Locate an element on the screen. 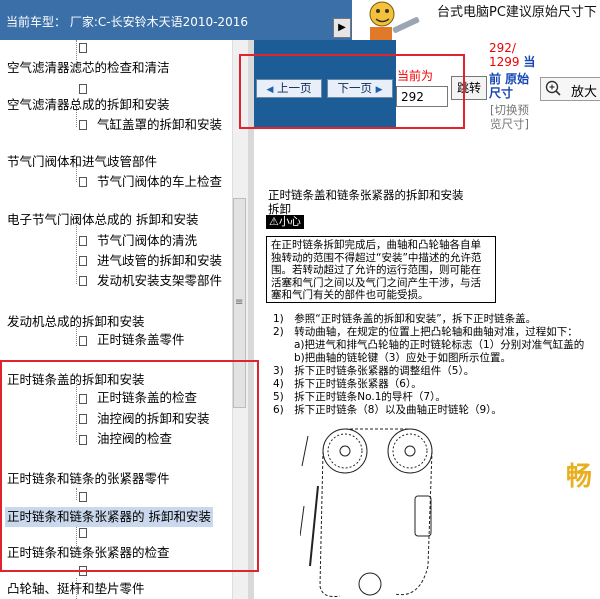 This screenshot has width=600, height=599. tree-item: 节气门阀体的车上检查 is located at coordinates (159, 182).